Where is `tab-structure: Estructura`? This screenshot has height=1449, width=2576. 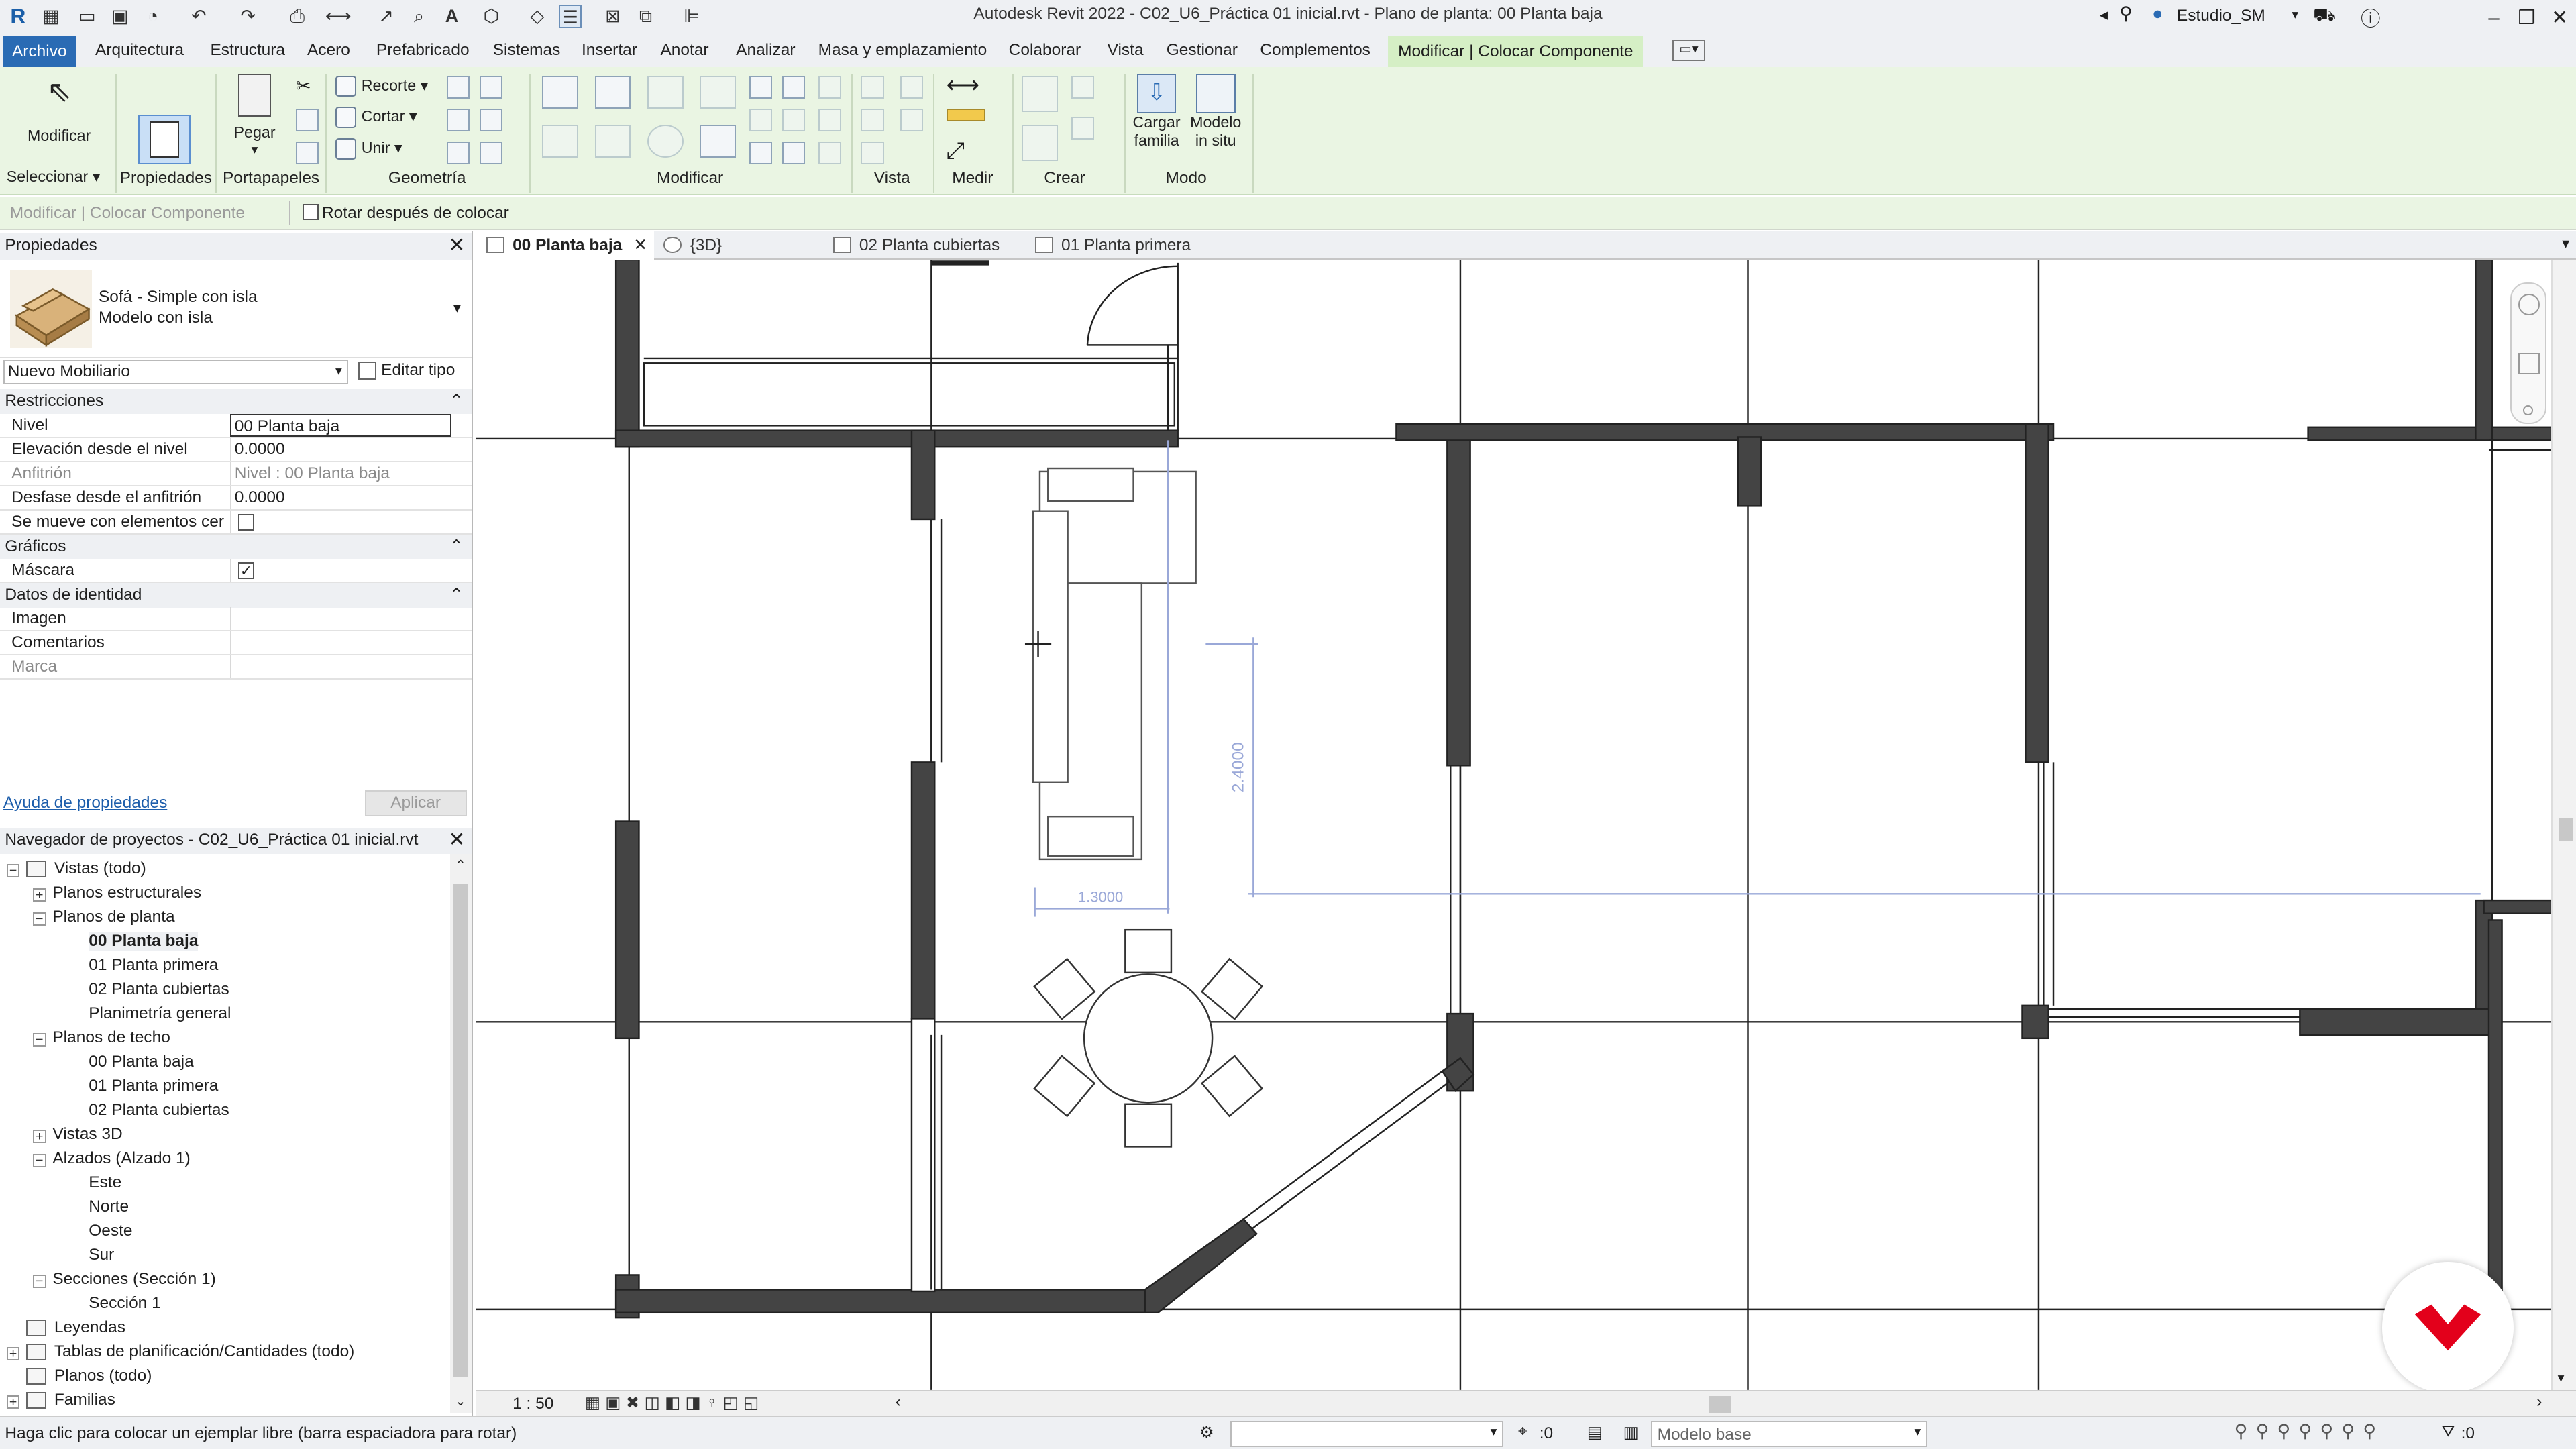
tab-structure: Estructura is located at coordinates (247, 50).